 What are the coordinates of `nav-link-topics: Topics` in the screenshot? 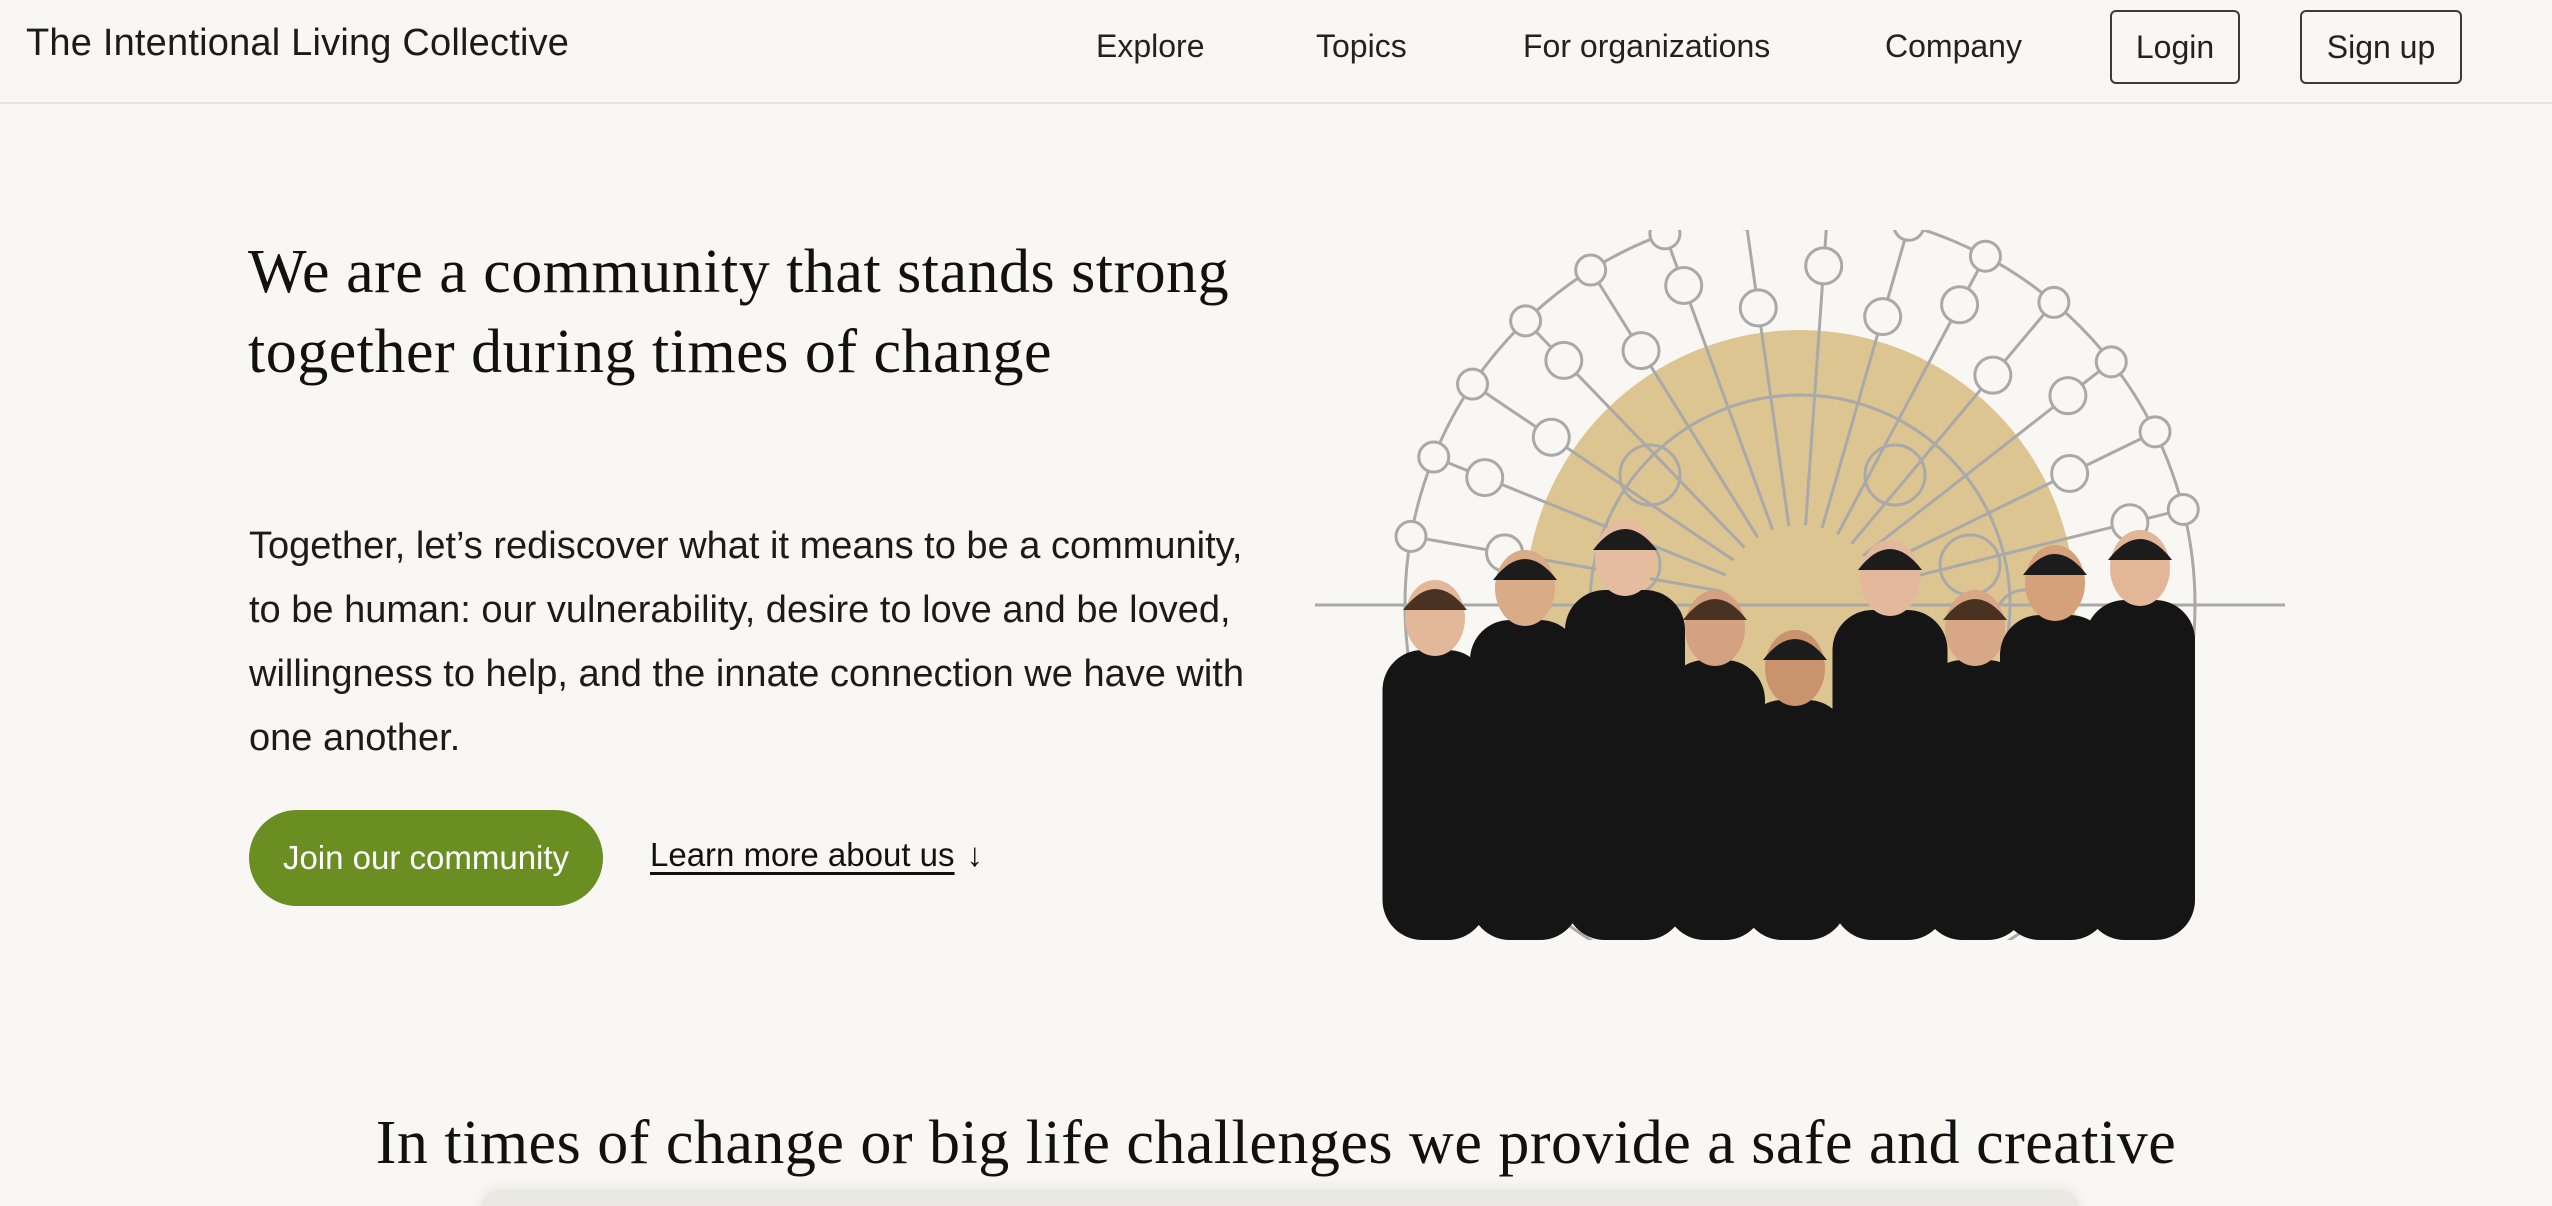 It's located at (1361, 46).